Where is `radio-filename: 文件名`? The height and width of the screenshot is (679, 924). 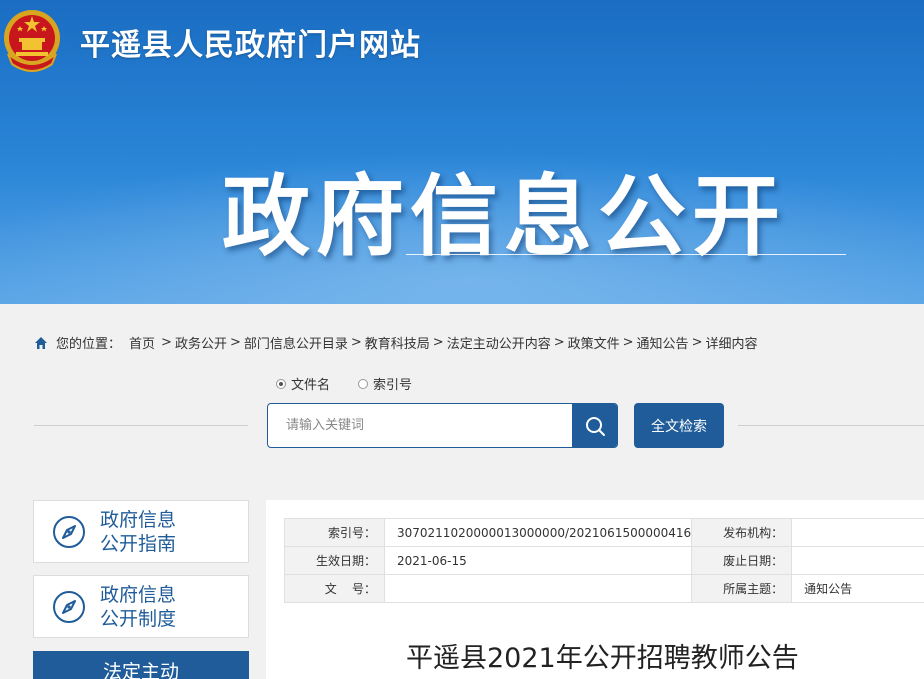
radio-filename: 文件名 is located at coordinates (303, 383).